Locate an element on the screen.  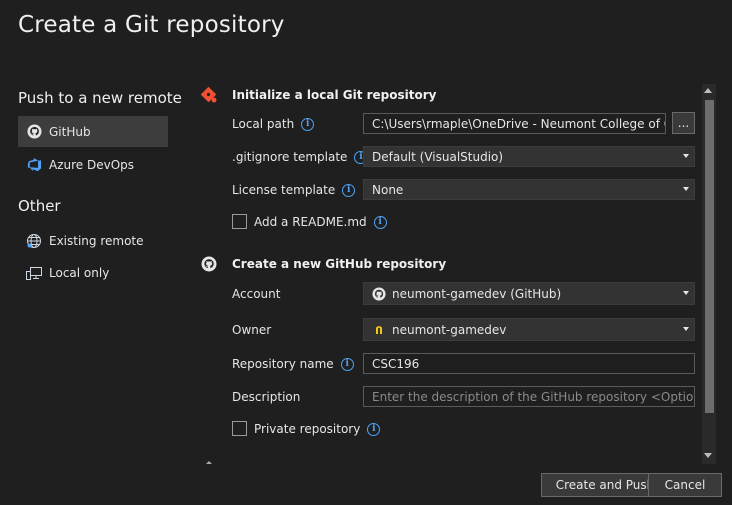
readme-checkbox is located at coordinates (239, 221).